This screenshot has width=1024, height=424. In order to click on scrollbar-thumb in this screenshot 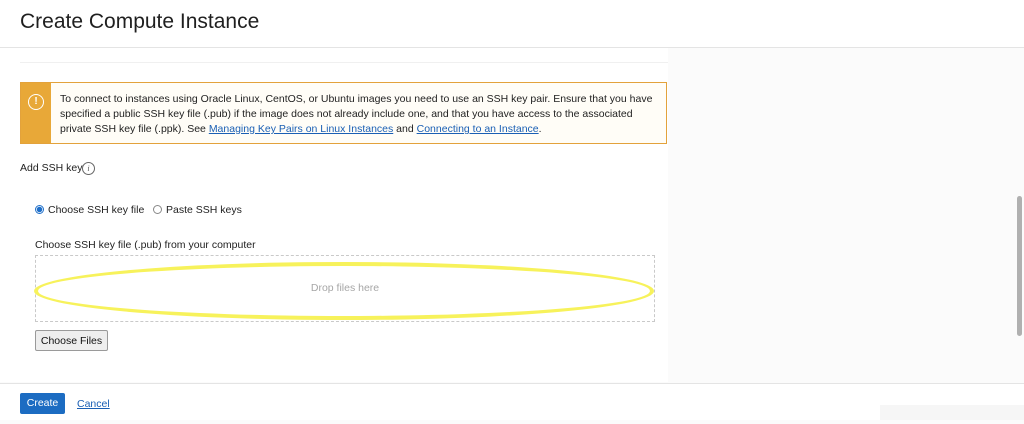, I will do `click(1019, 266)`.